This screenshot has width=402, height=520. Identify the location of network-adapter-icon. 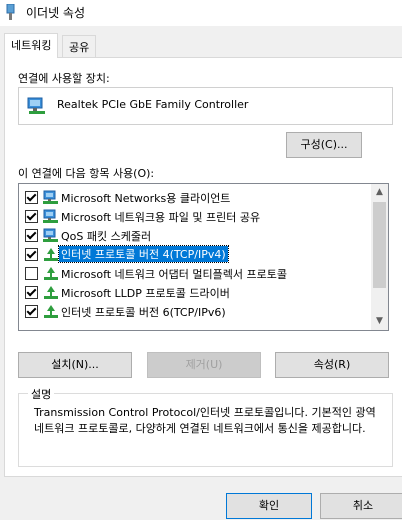
(36, 105).